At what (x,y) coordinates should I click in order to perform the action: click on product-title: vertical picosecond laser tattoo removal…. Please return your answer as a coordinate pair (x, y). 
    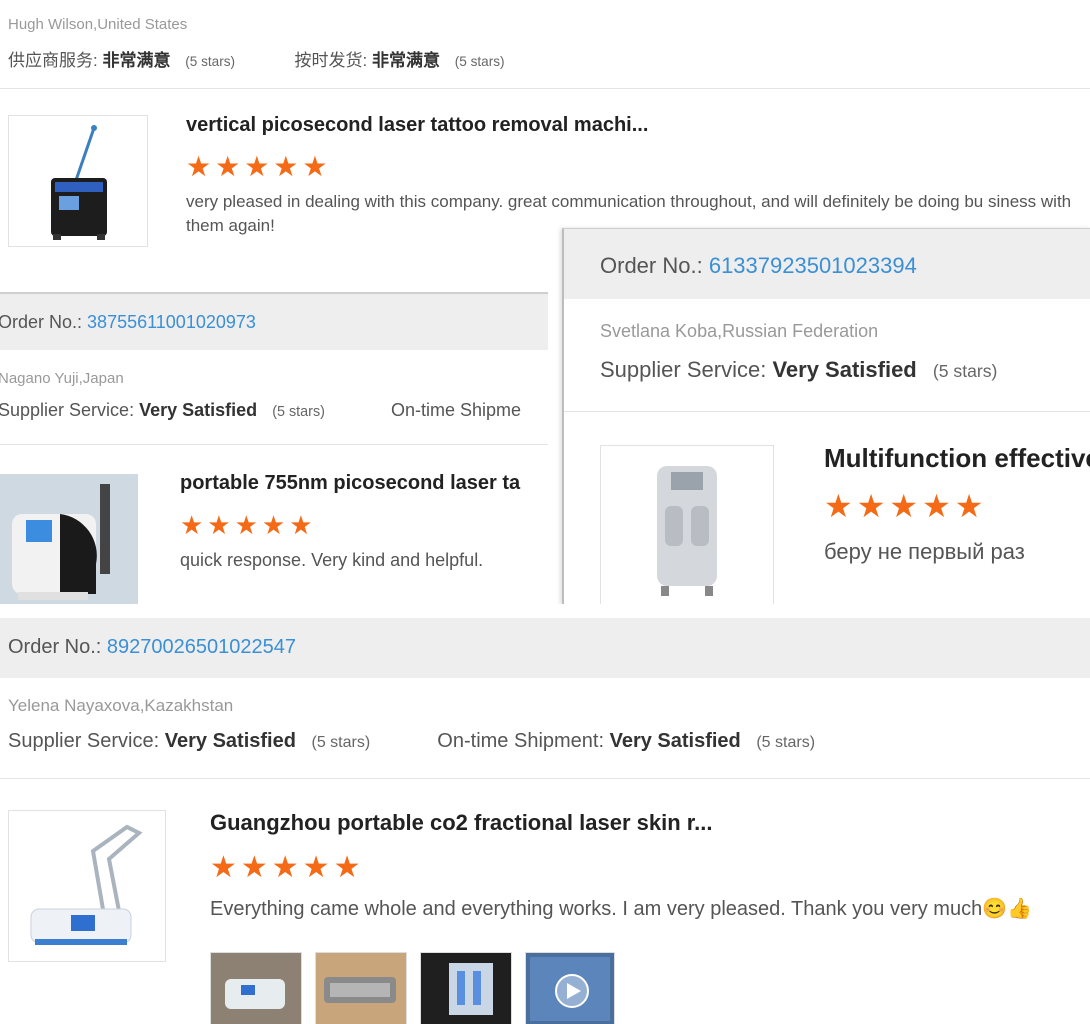
    Looking at the image, I should click on (417, 125).